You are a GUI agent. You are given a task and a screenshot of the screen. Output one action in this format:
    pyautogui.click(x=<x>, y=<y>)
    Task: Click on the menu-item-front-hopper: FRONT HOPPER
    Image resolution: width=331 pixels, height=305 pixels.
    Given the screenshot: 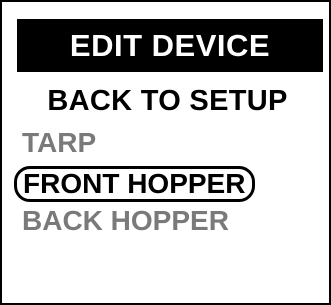 What is the action you would take?
    pyautogui.click(x=135, y=184)
    